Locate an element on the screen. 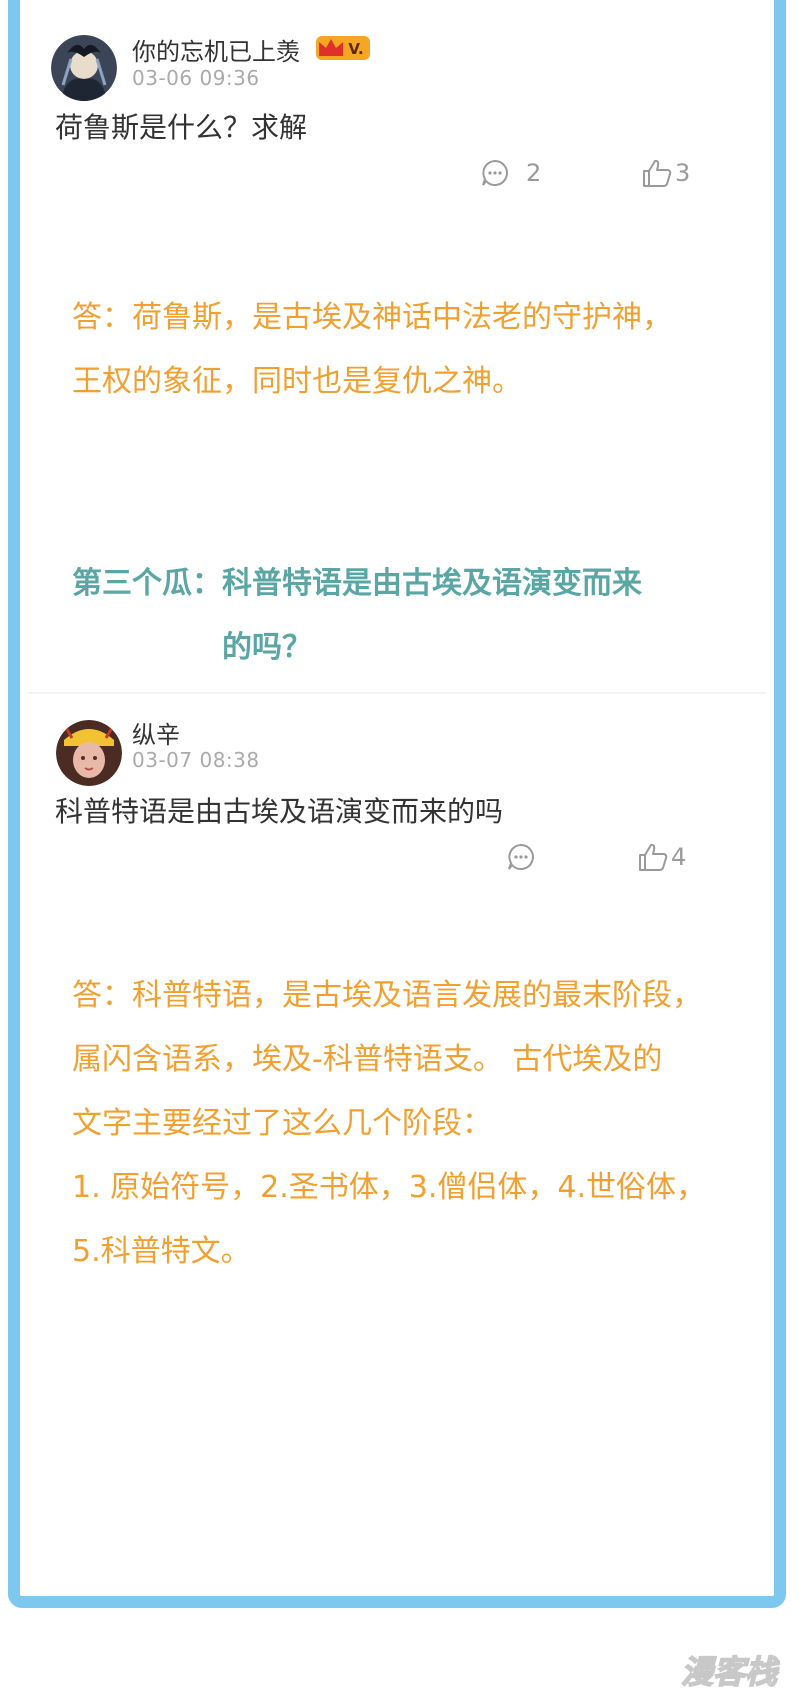 The width and height of the screenshot is (800, 1707). vip-crown-badge: V. is located at coordinates (343, 48).